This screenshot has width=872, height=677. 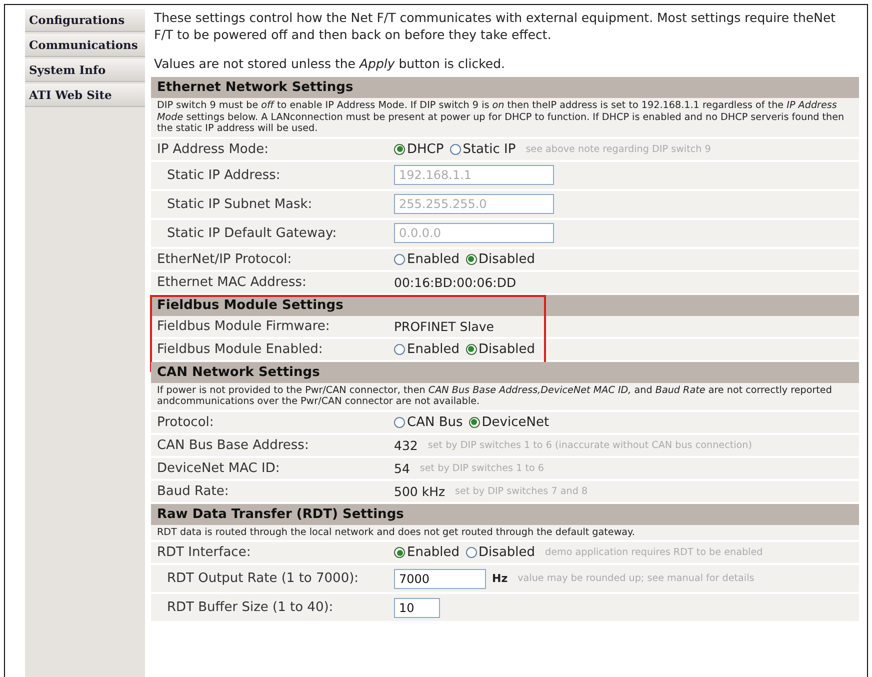 What do you see at coordinates (417, 608) in the screenshot?
I see `input-field: 10` at bounding box center [417, 608].